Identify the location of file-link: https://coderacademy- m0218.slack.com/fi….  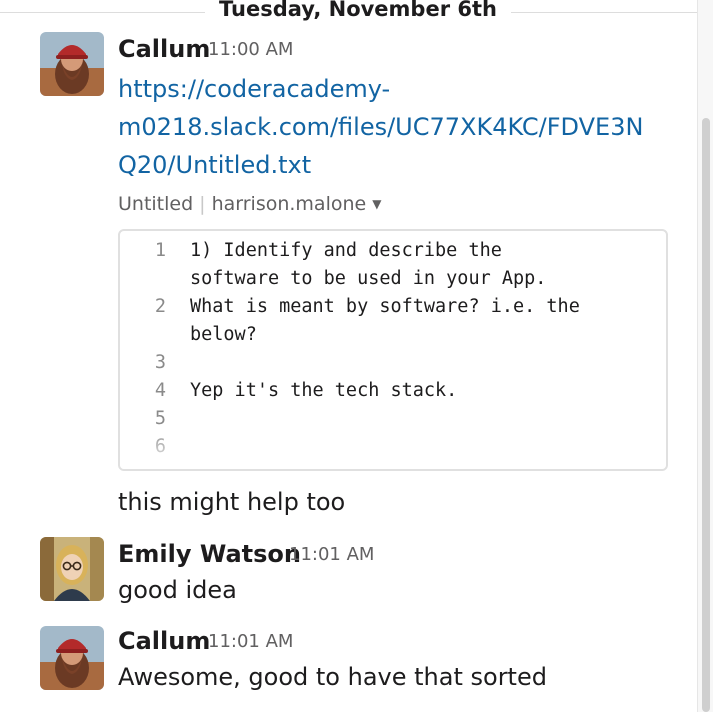
(398, 127).